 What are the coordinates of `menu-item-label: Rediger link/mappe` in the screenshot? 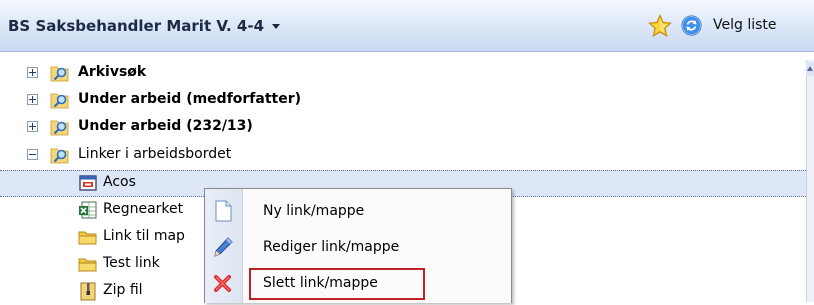 It's located at (331, 247).